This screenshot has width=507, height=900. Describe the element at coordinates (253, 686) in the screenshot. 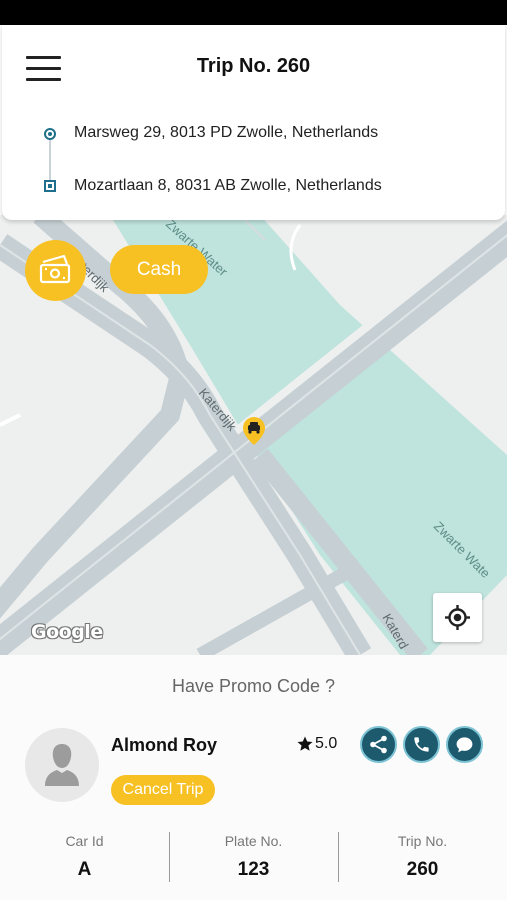

I see `promo-code-link: Have Promo Code ?` at that location.